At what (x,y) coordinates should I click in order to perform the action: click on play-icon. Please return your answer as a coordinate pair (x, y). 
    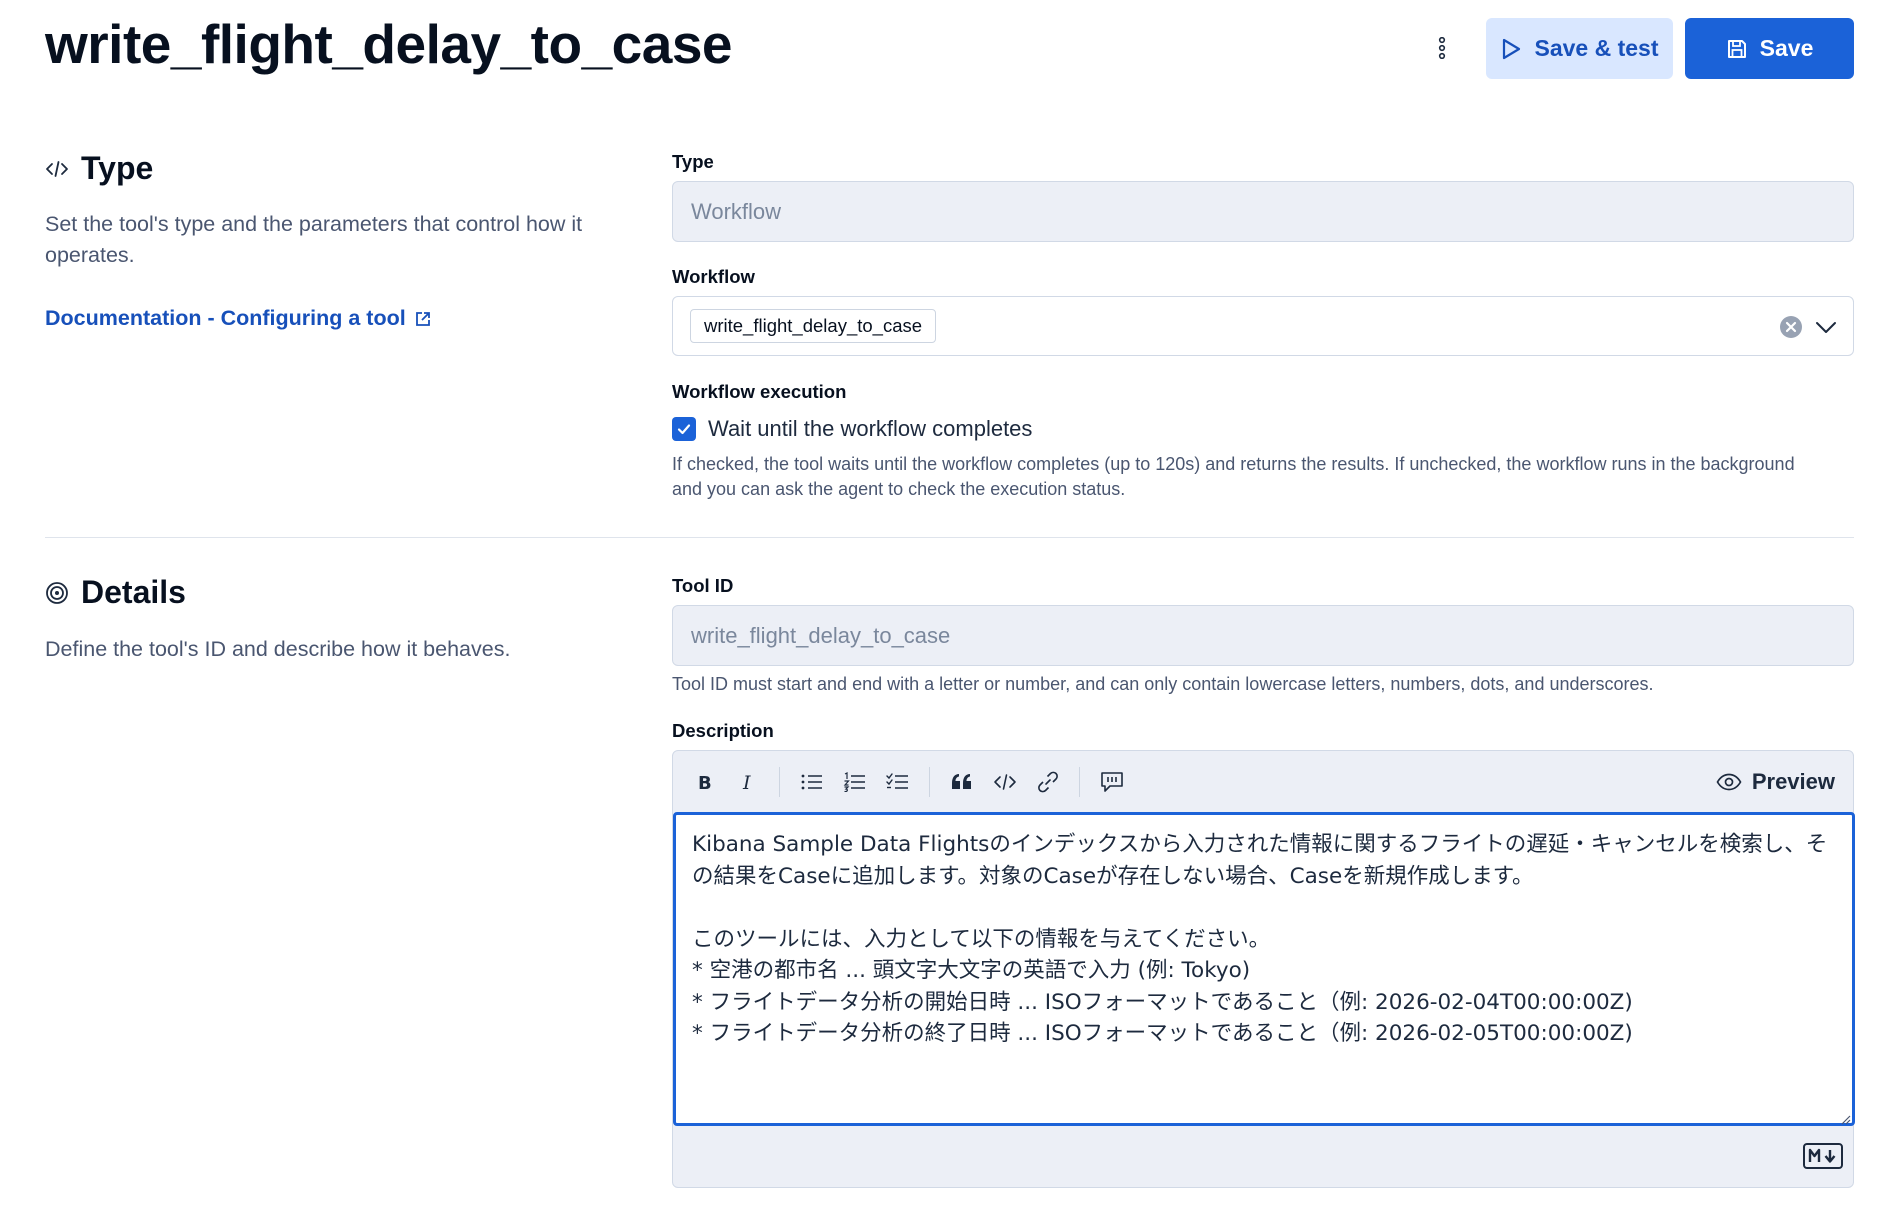
    Looking at the image, I should click on (1512, 48).